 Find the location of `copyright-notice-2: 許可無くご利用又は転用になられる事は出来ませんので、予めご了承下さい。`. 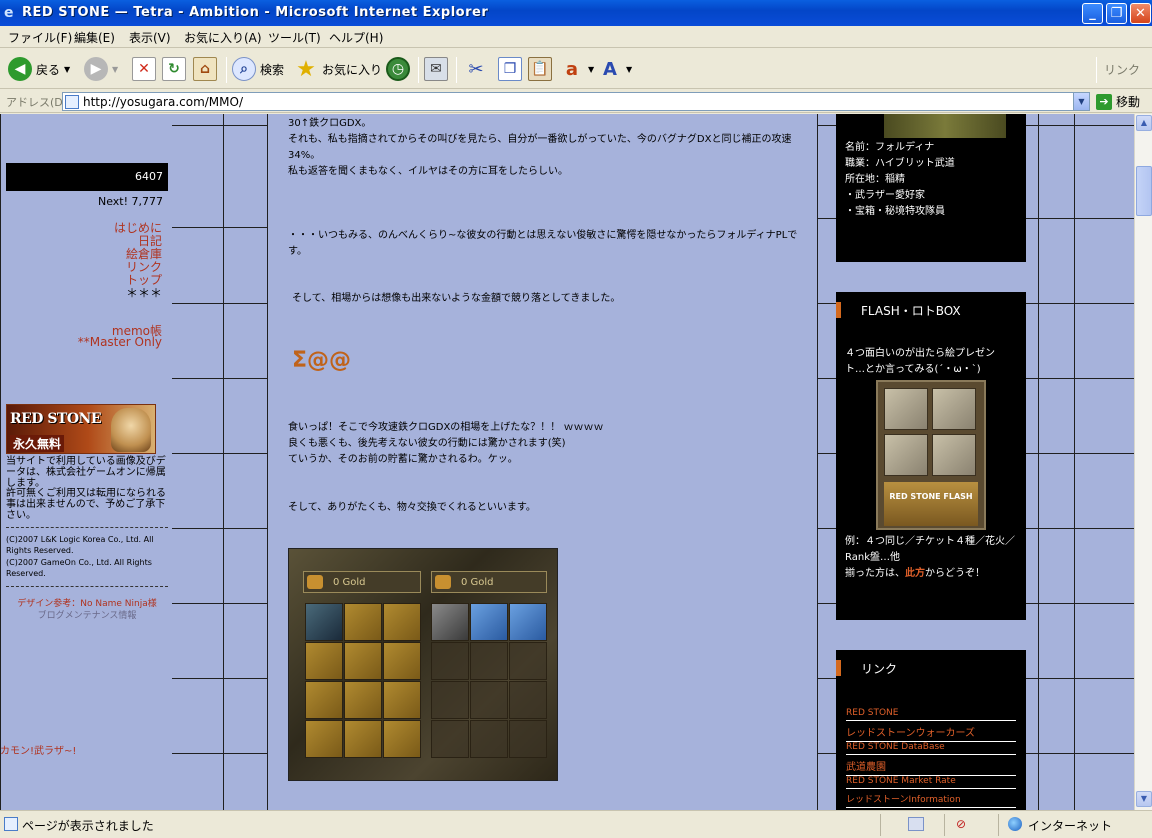

copyright-notice-2: 許可無くご利用又は転用になられる事は出来ませんので、予めご了承下さい。 is located at coordinates (86, 504).